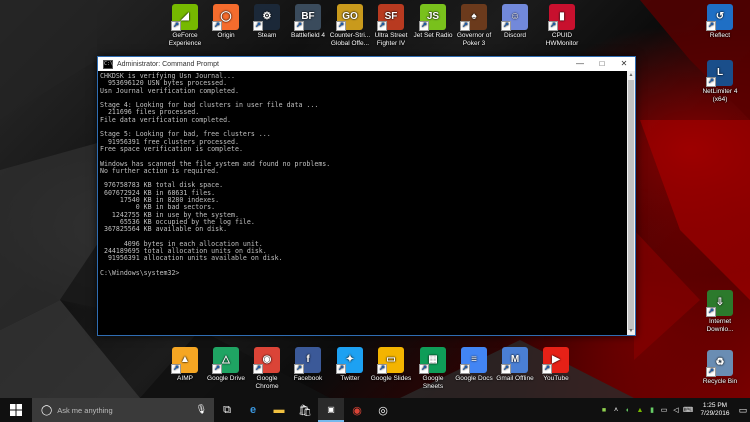 Image resolution: width=750 pixels, height=422 pixels. What do you see at coordinates (349, 360) in the screenshot?
I see `twitter-icon: ✦ ↗` at bounding box center [349, 360].